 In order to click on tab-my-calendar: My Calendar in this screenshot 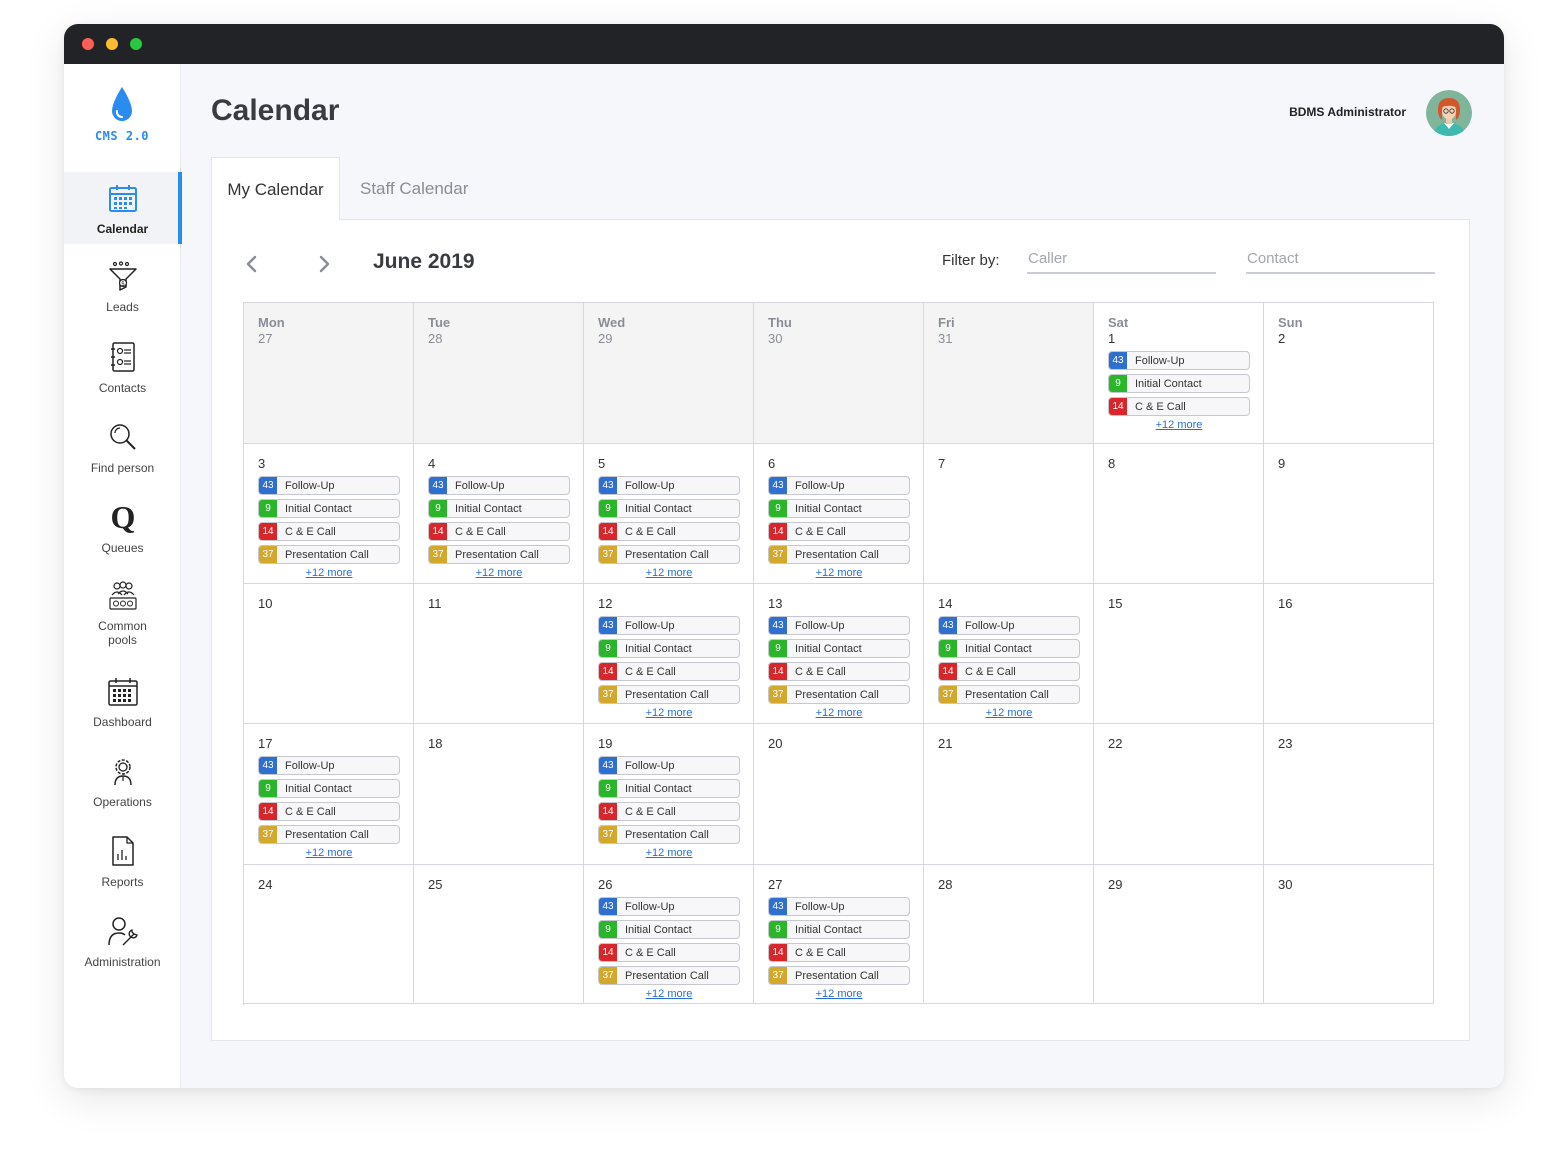, I will do `click(275, 188)`.